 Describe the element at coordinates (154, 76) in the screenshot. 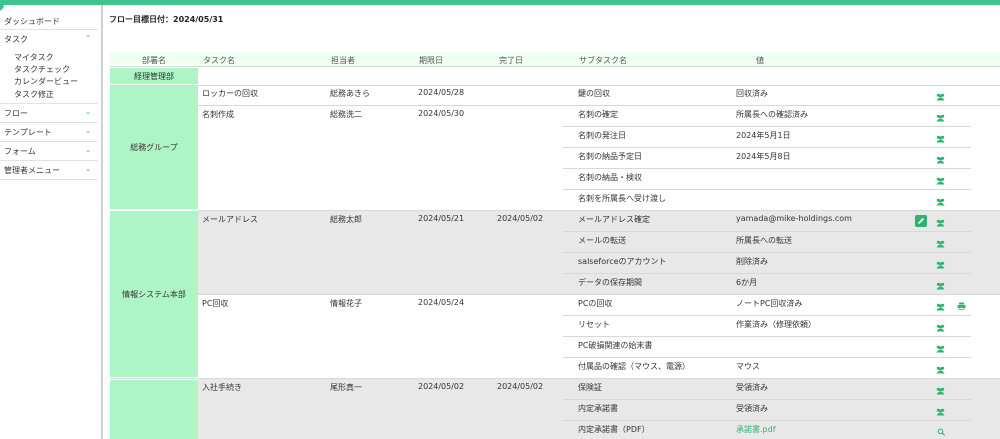

I see `dept-cell: 経理管理部` at that location.